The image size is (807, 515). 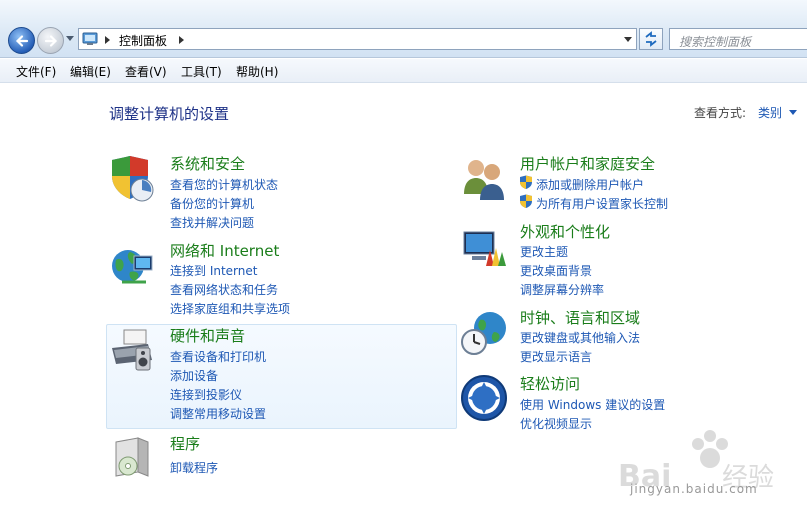 What do you see at coordinates (550, 383) in the screenshot?
I see `category-title-ease-of-access: 轻松访问` at bounding box center [550, 383].